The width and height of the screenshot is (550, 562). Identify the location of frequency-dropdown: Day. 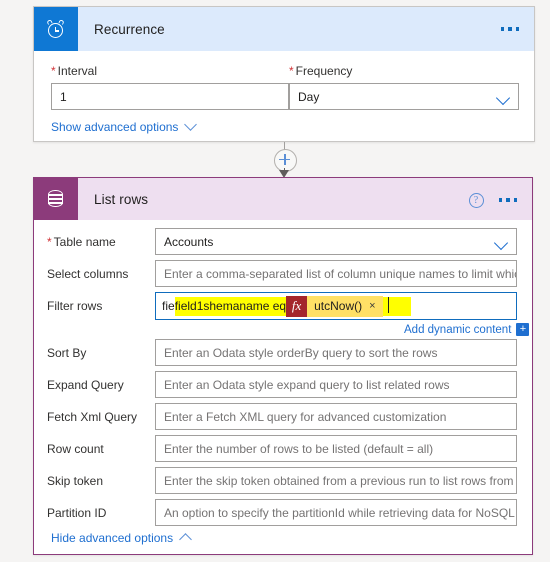
(404, 96).